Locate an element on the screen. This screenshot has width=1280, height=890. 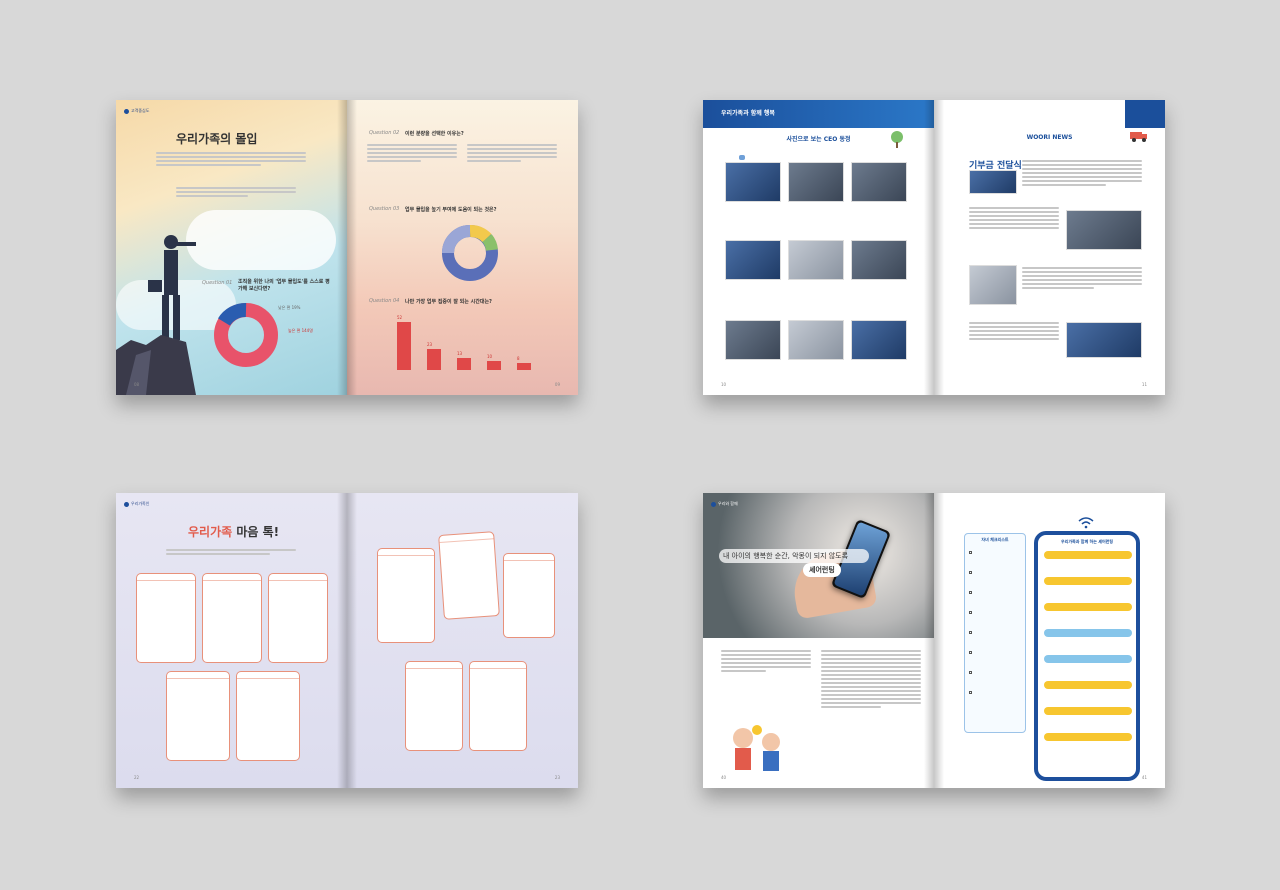
q03-donut-chart is located at coordinates (470, 253).